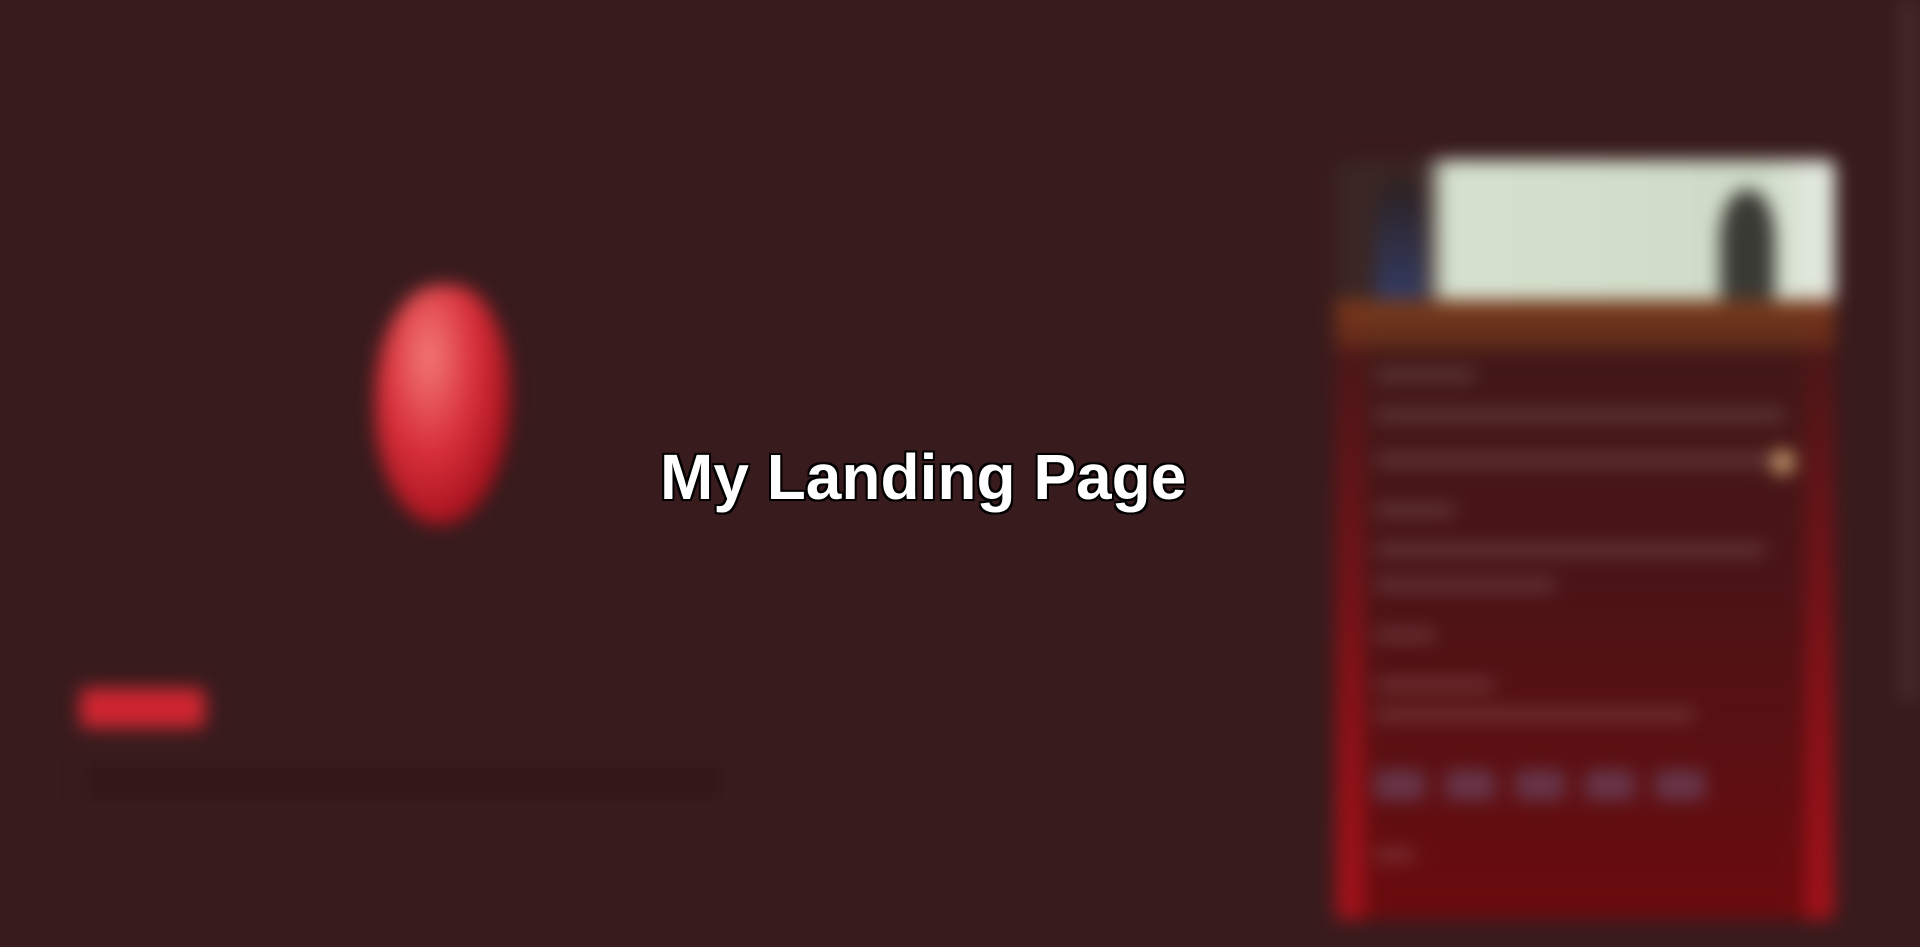 Image resolution: width=1920 pixels, height=947 pixels. I want to click on overlay-page-title: My Landing Page, so click(923, 477).